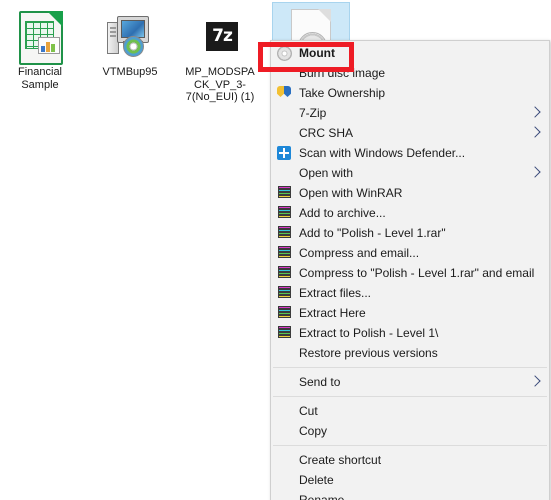  What do you see at coordinates (410, 431) in the screenshot?
I see `context-menu-item: Copy` at bounding box center [410, 431].